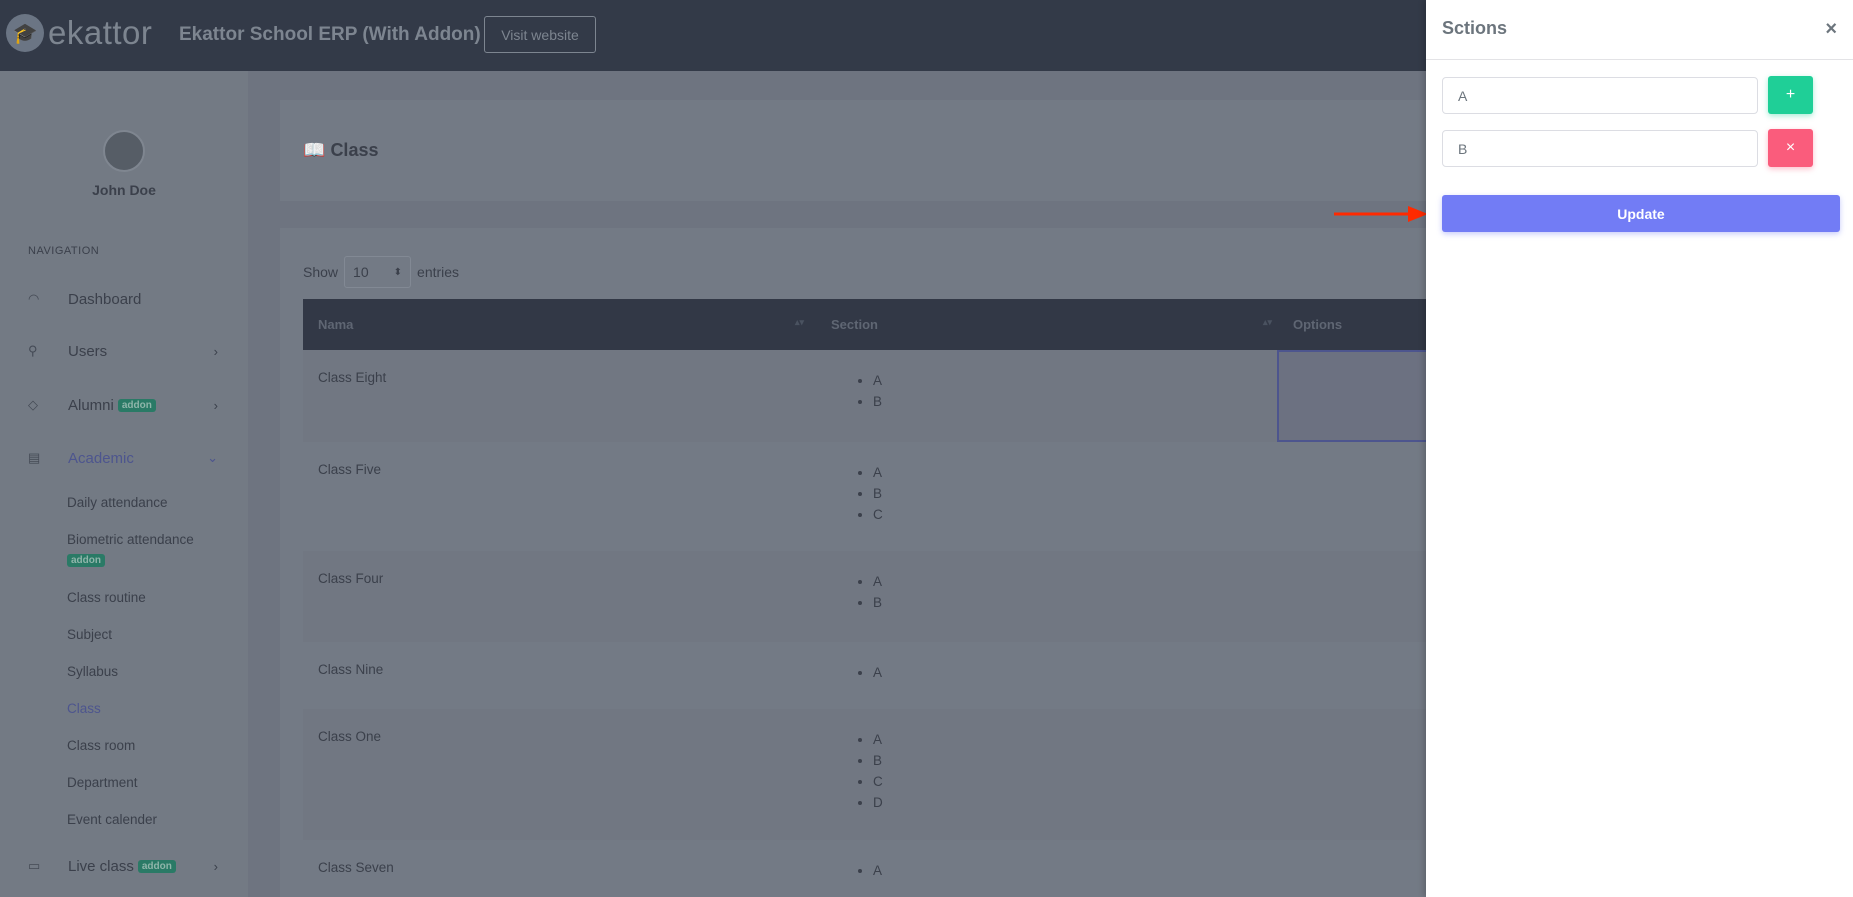 The image size is (1853, 897). Describe the element at coordinates (878, 802) in the screenshot. I see `section-item: D` at that location.